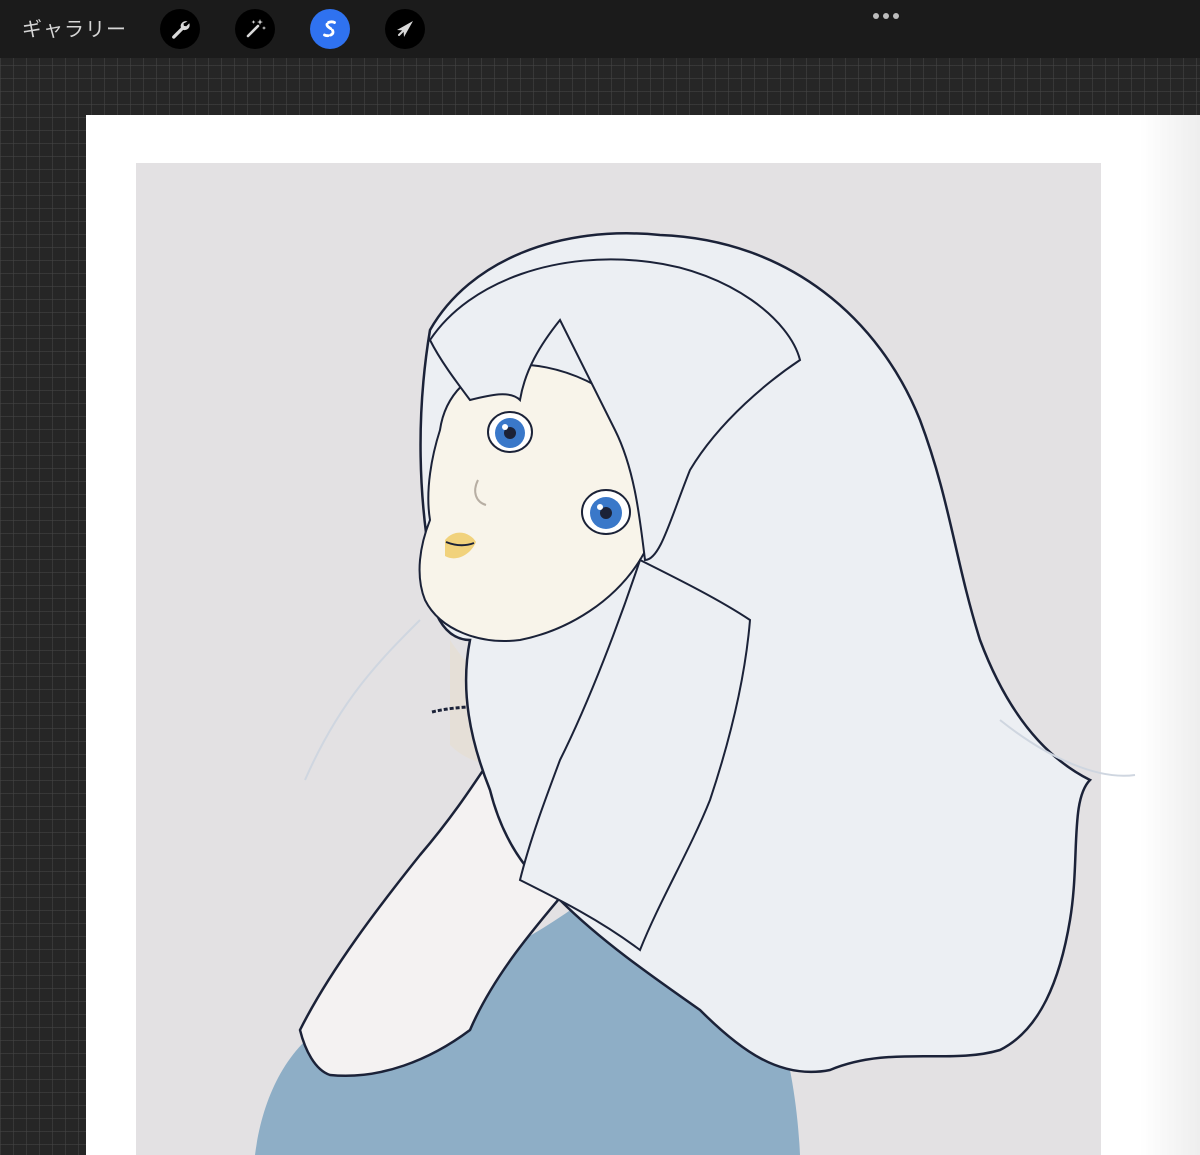 Image resolution: width=1200 pixels, height=1155 pixels. I want to click on transform-button, so click(405, 29).